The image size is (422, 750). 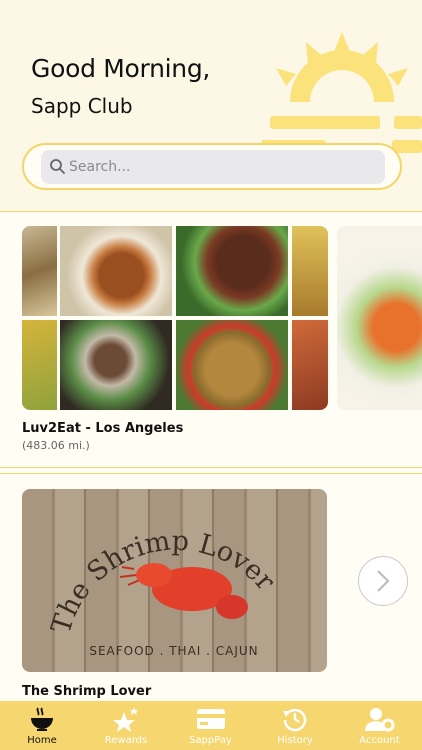 I want to click on tab-history: History, so click(x=295, y=725).